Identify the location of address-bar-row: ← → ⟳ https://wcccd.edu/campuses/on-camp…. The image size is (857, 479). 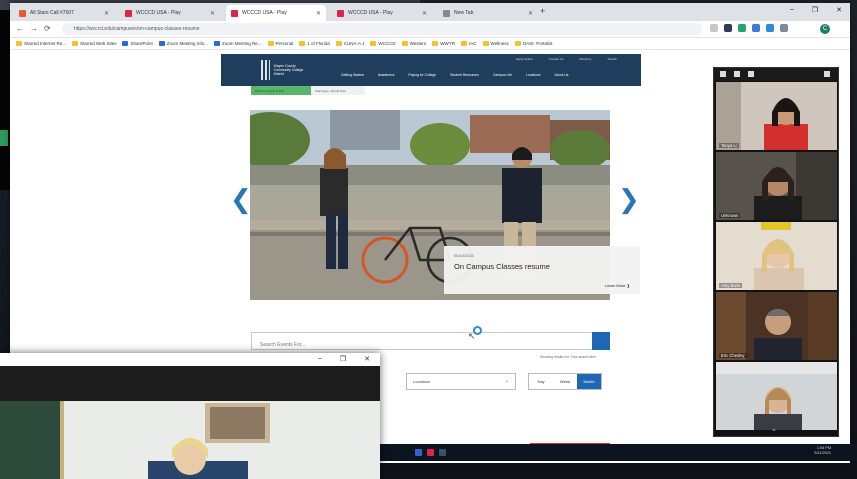
(430, 29).